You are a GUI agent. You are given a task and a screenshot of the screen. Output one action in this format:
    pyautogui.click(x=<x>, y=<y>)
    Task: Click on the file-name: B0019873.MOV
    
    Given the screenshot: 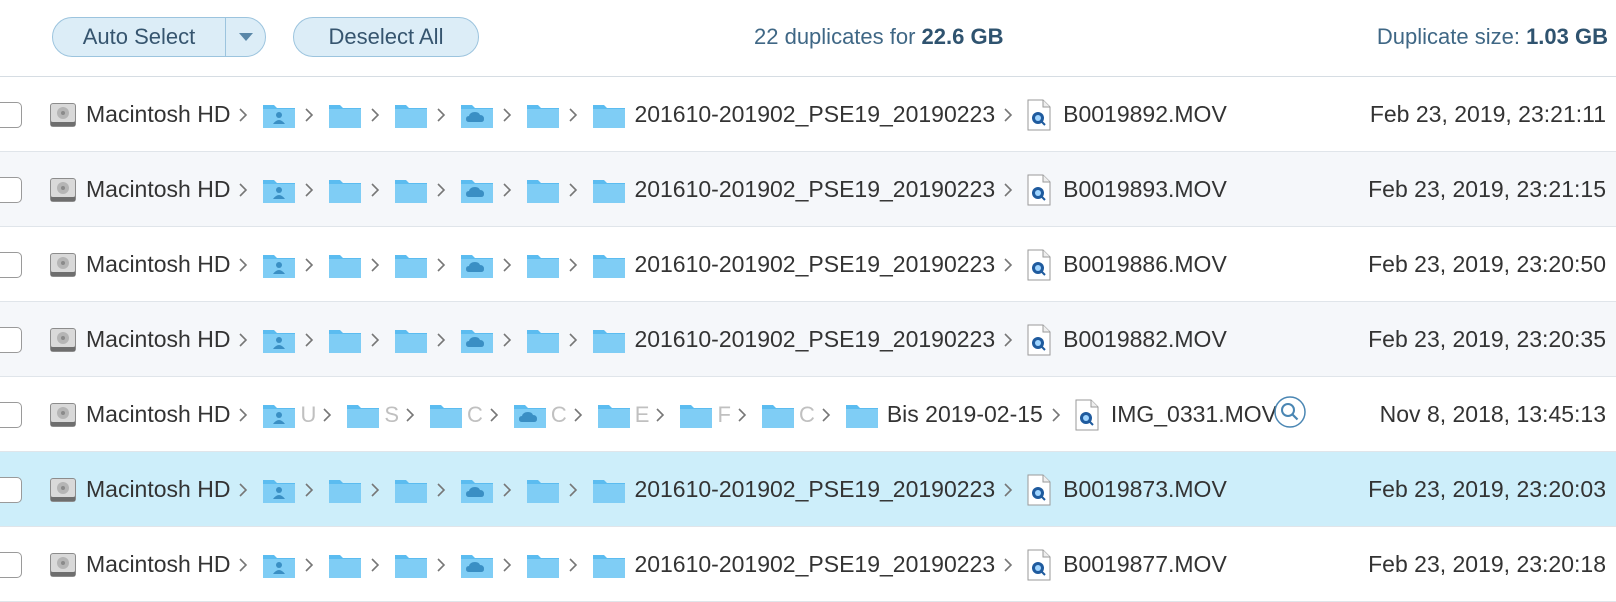 What is the action you would take?
    pyautogui.click(x=1145, y=489)
    